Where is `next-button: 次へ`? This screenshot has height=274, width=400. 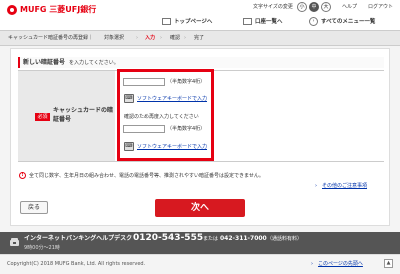 next-button: 次へ is located at coordinates (200, 208).